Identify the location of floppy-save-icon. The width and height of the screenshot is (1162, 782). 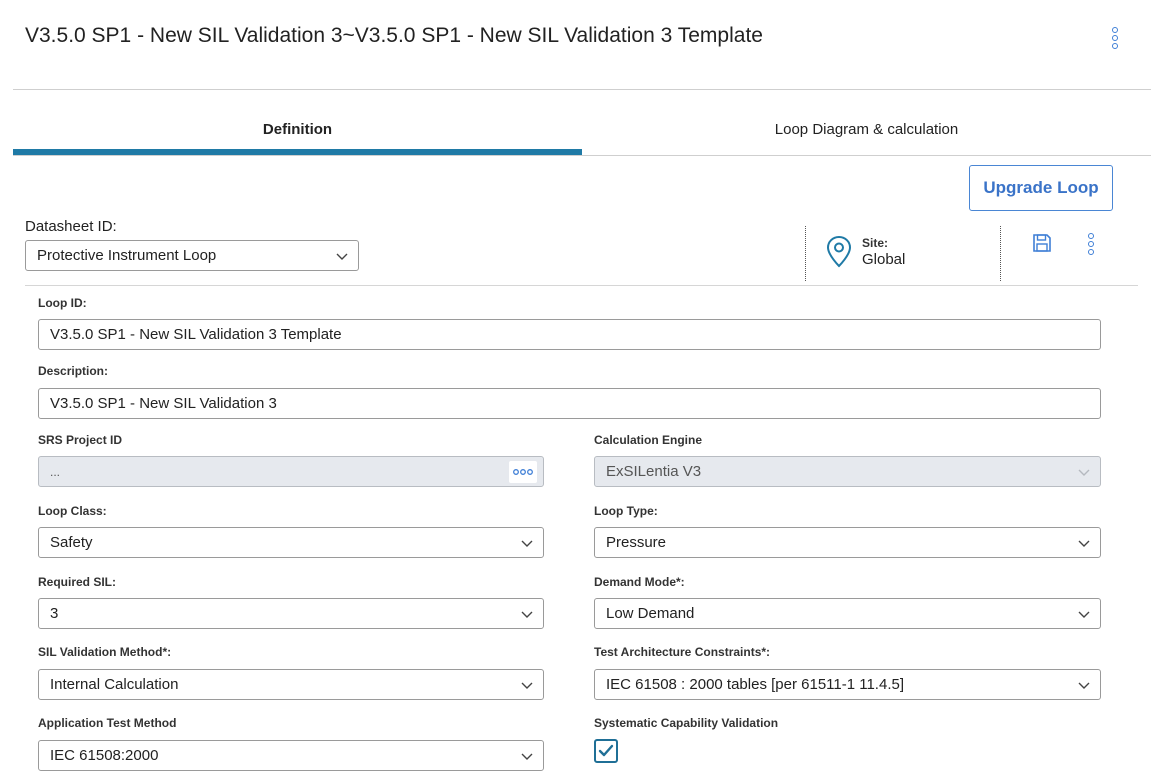
(1042, 243).